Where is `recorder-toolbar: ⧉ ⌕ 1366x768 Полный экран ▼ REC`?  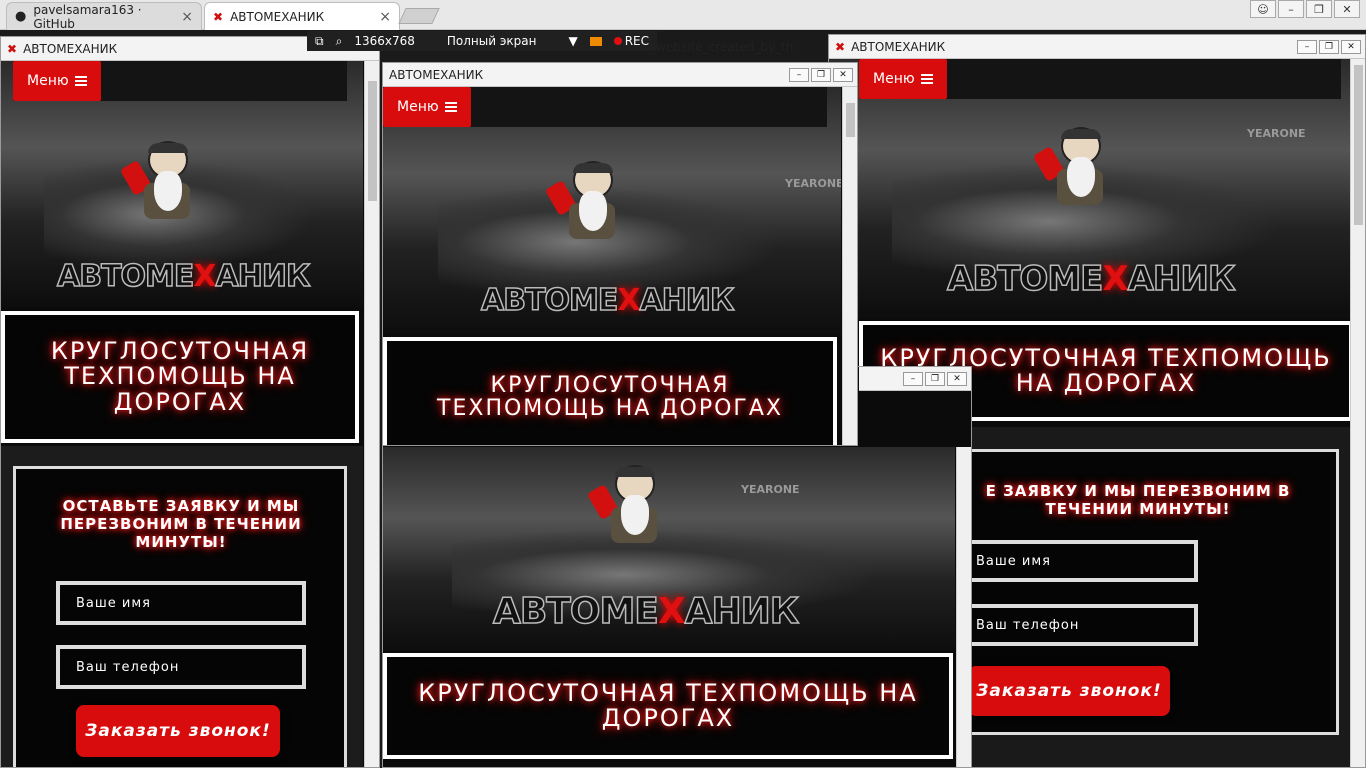 recorder-toolbar: ⧉ ⌕ 1366x768 Полный экран ▼ REC is located at coordinates (482, 41).